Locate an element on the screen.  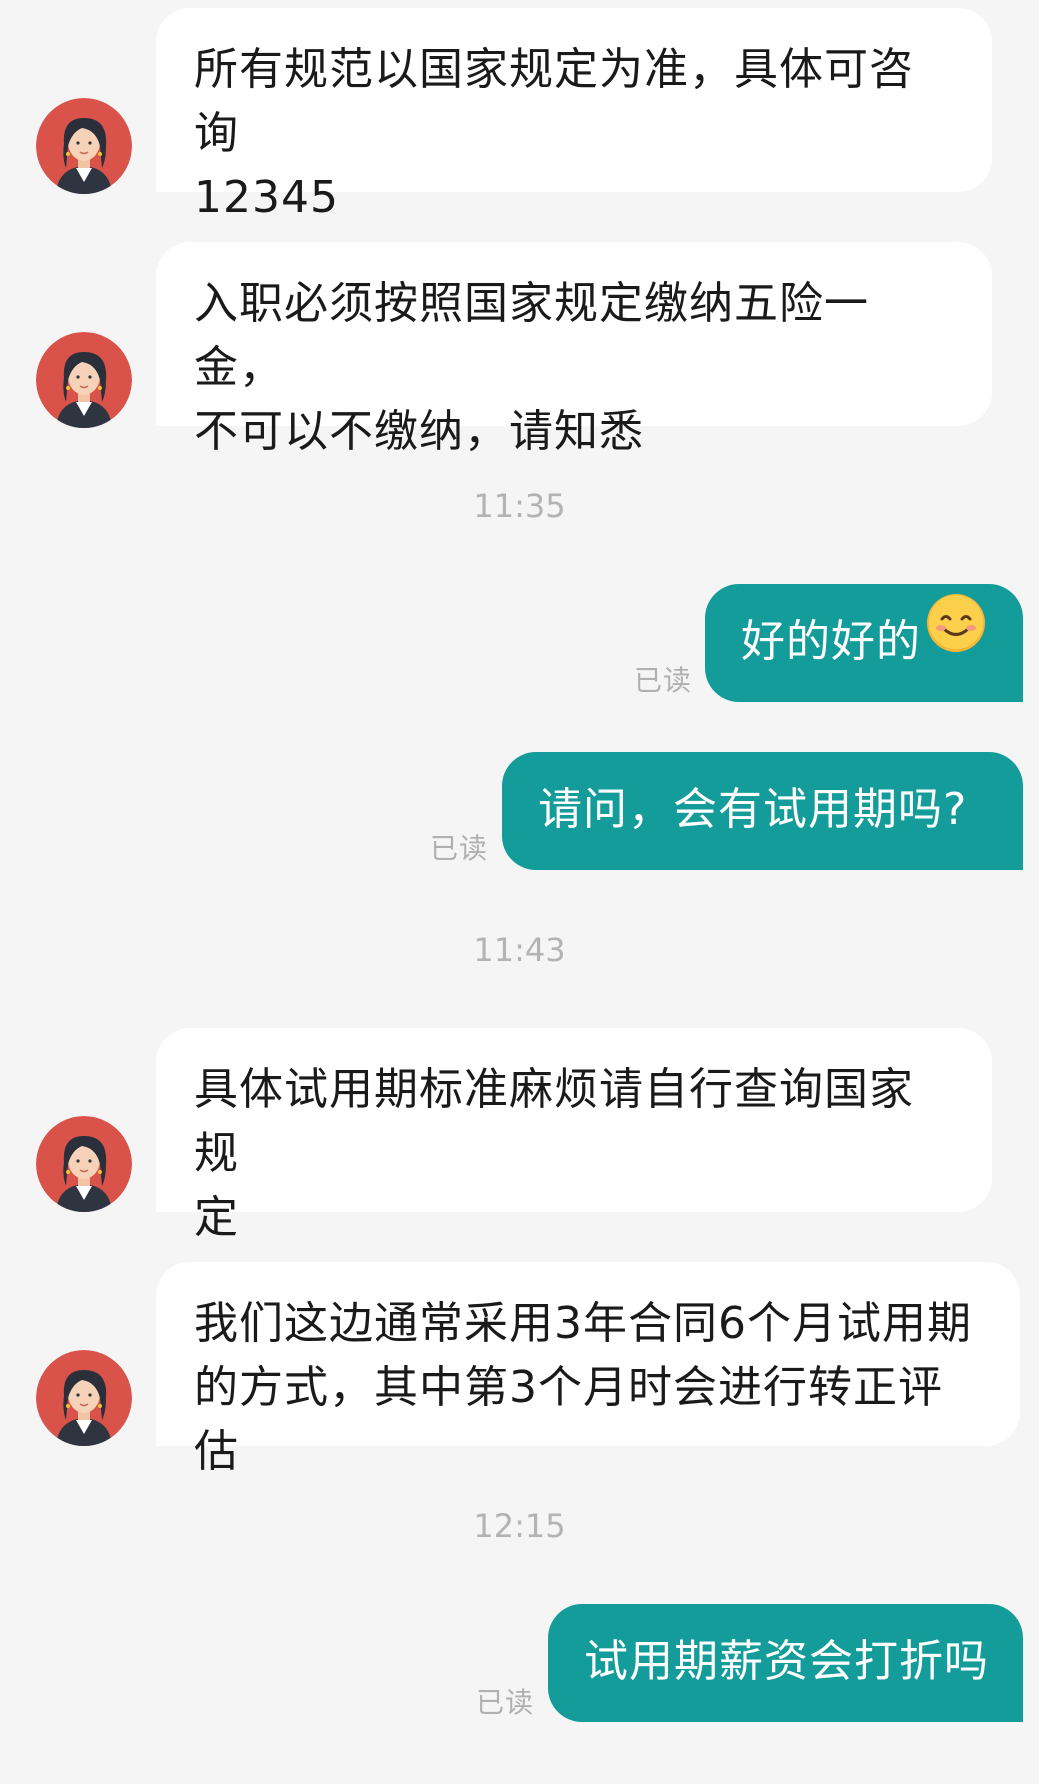
message-text: 试用期薪资会打折吗 is located at coordinates (786, 1661).